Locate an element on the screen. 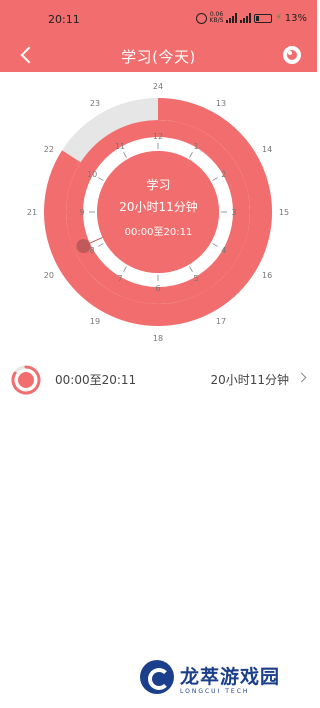 This screenshot has height=708, width=320. outer-hour-label: 15 is located at coordinates (284, 212).